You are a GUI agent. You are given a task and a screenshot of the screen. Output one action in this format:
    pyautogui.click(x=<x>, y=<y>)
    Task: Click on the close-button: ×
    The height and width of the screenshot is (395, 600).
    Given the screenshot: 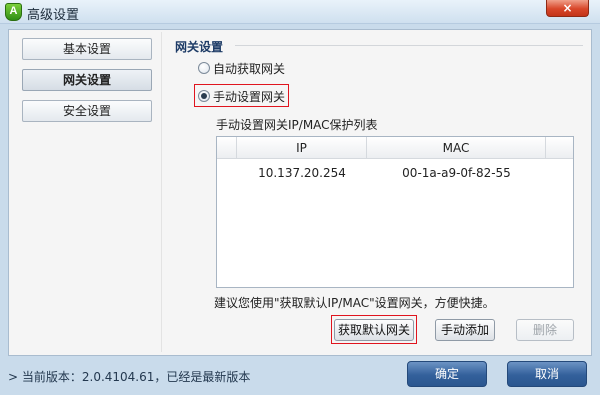 What is the action you would take?
    pyautogui.click(x=567, y=8)
    